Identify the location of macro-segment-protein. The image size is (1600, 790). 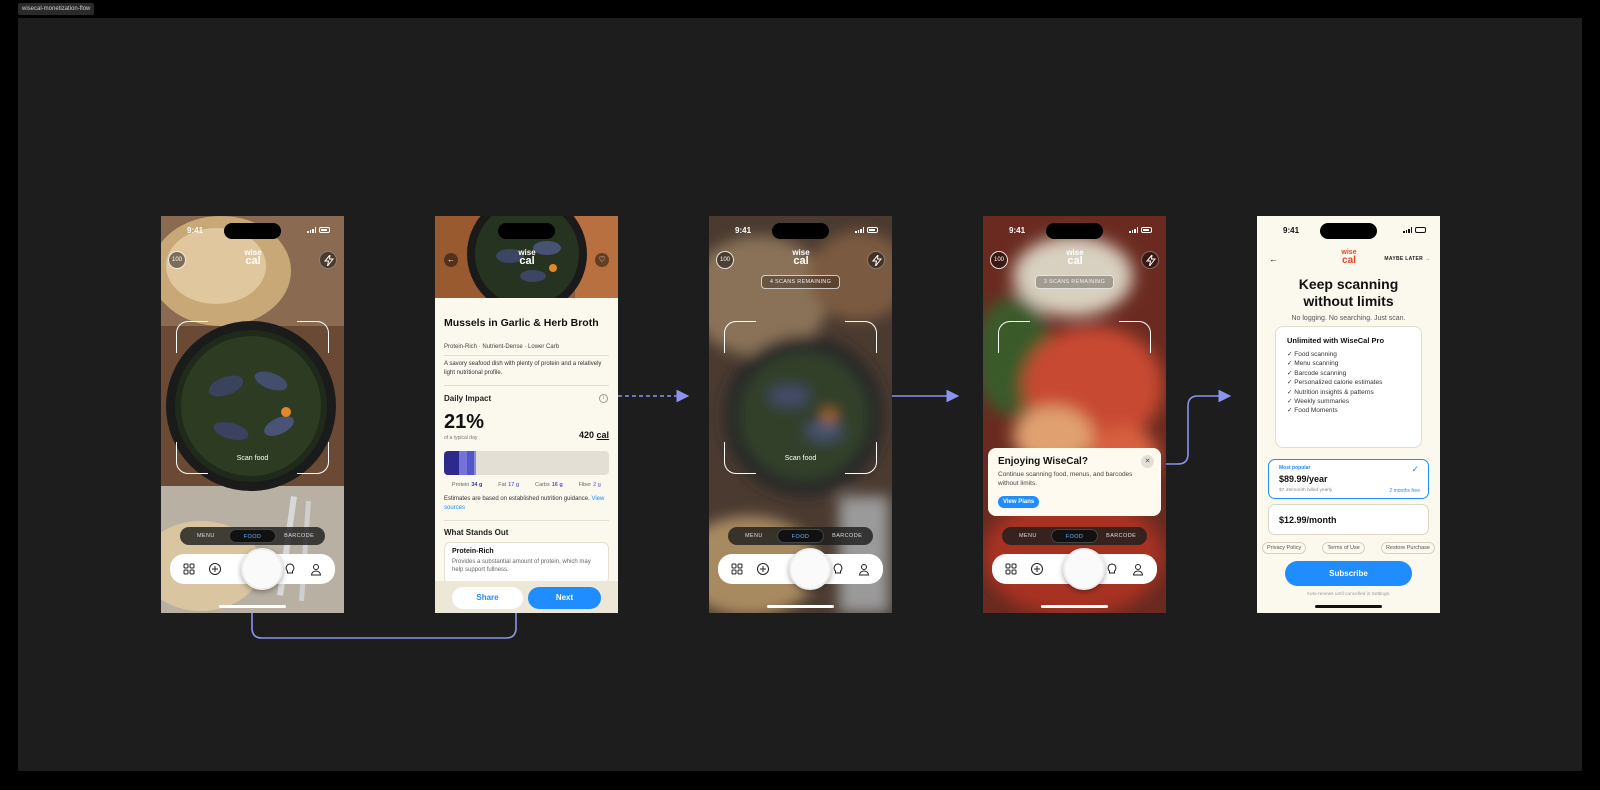
(452, 463).